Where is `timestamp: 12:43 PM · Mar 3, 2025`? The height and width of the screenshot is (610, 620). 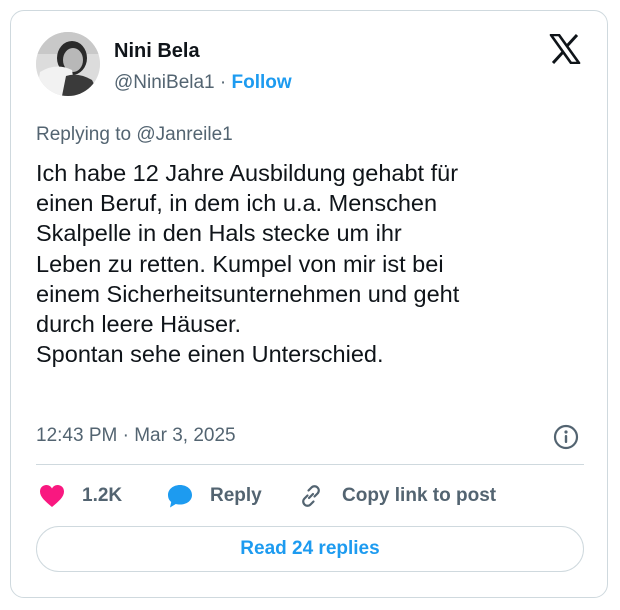 timestamp: 12:43 PM · Mar 3, 2025 is located at coordinates (136, 436).